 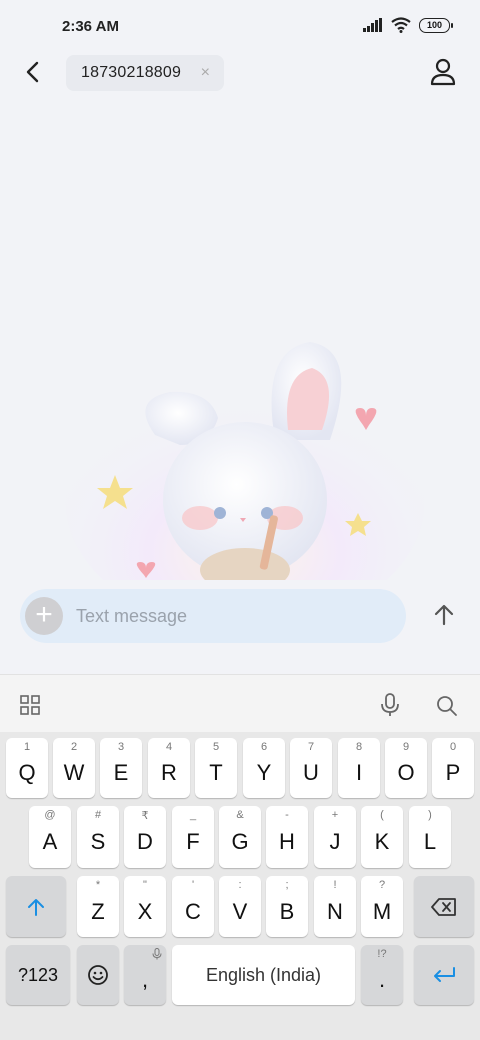 I want to click on key-o: 9O, so click(x=406, y=768).